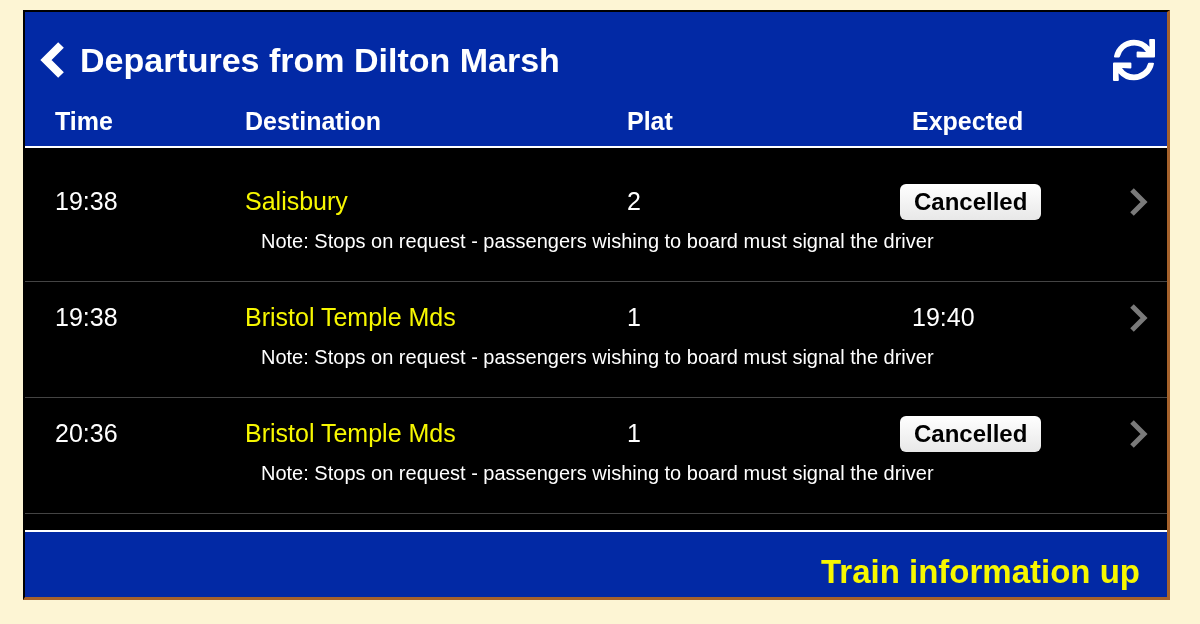 This screenshot has width=1200, height=624. I want to click on departure-time: 20:36, so click(86, 433).